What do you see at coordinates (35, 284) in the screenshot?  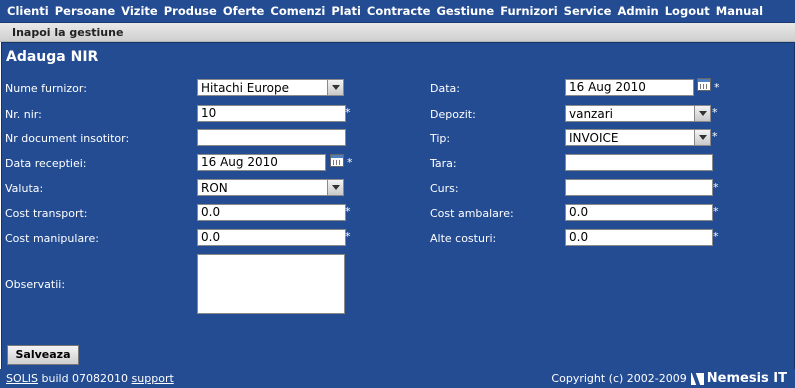 I see `observatii-label: Observatii:` at bounding box center [35, 284].